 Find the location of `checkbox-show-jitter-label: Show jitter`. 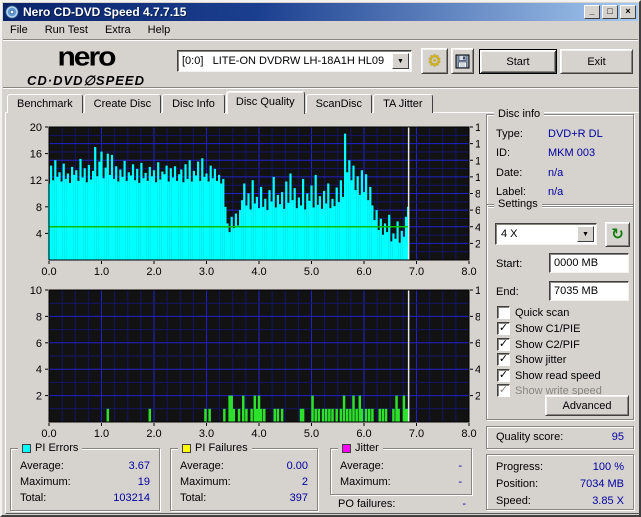

checkbox-show-jitter-label: Show jitter is located at coordinates (541, 359).